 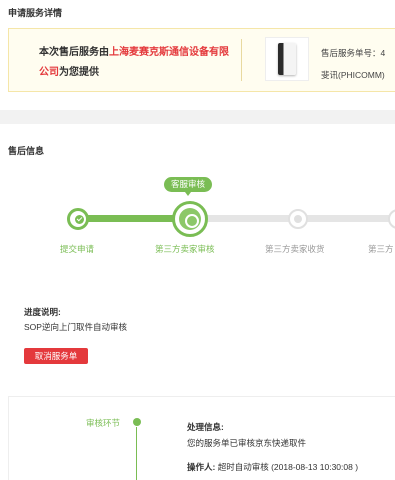 What do you see at coordinates (205, 427) in the screenshot?
I see `audit-info-label: 处理信息:` at bounding box center [205, 427].